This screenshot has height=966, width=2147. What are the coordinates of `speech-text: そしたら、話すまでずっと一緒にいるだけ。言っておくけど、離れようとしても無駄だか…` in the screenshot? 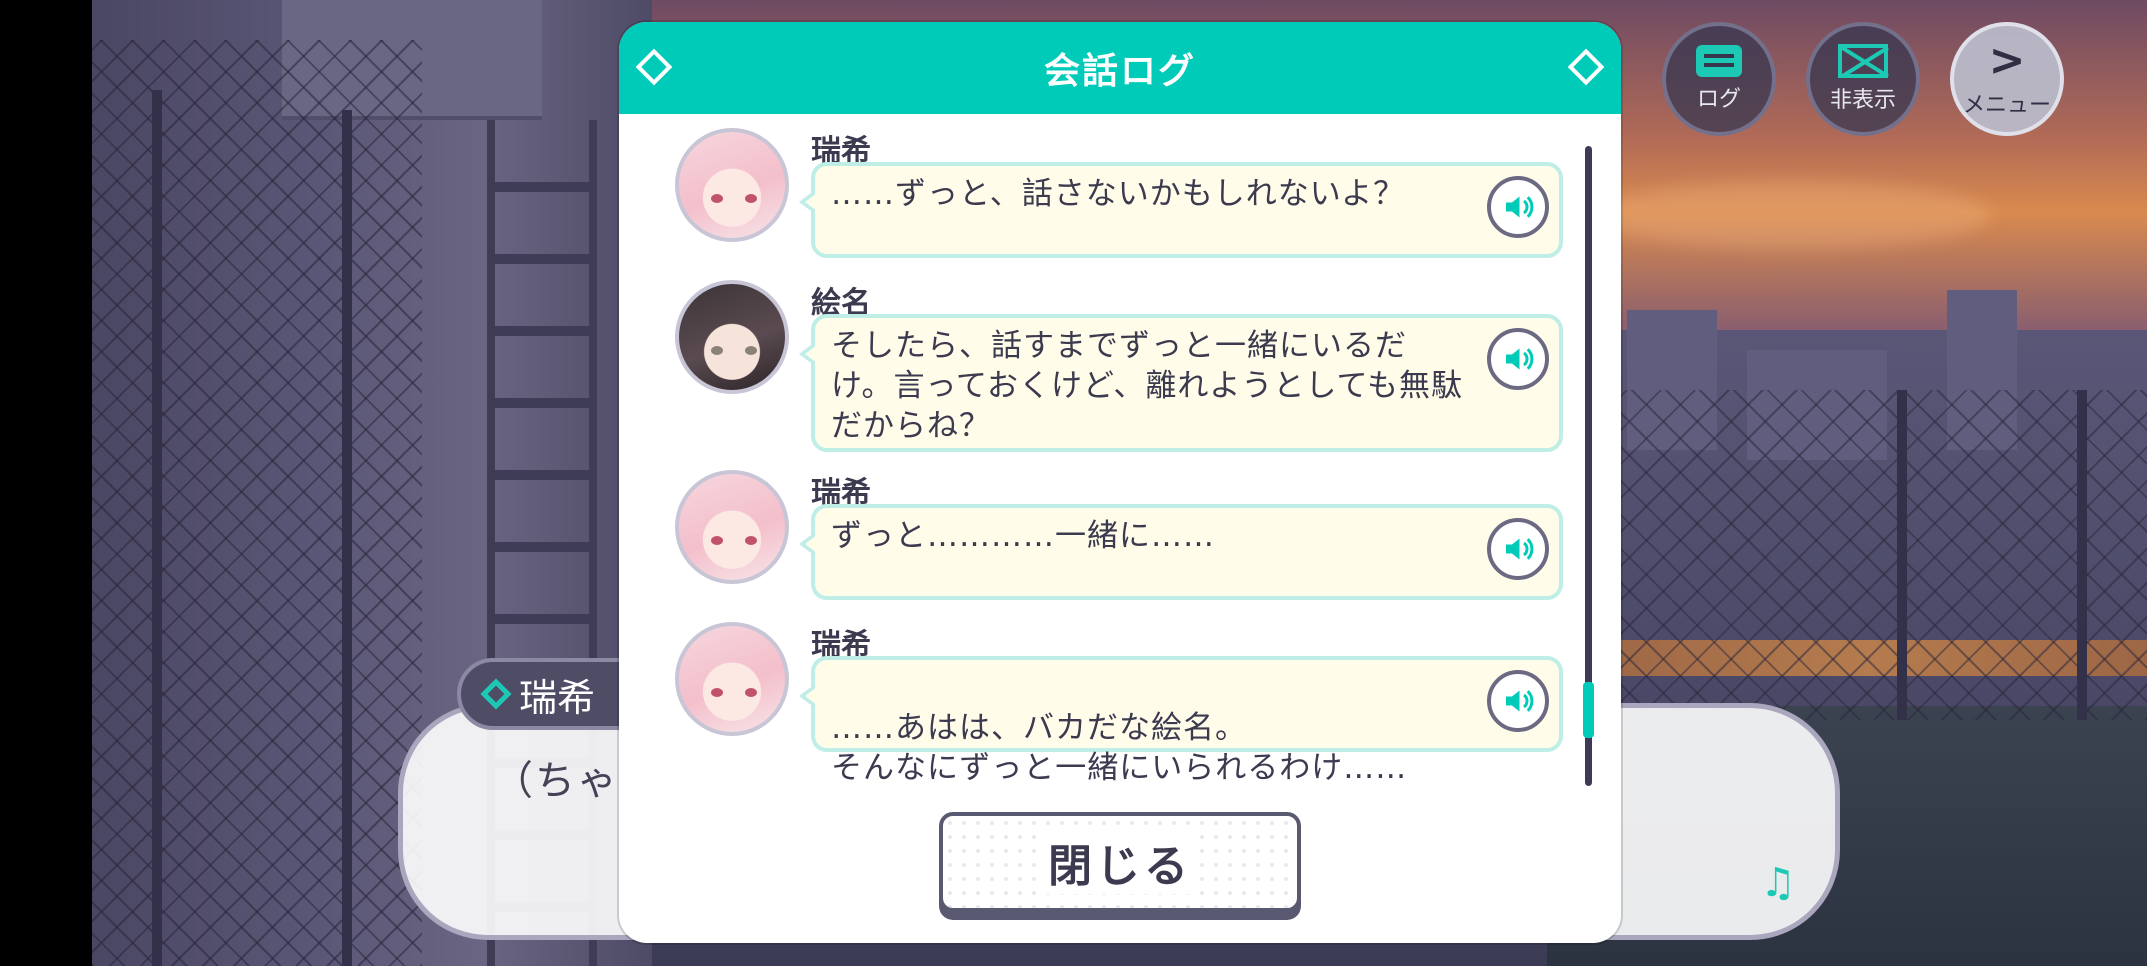 It's located at (1147, 386).